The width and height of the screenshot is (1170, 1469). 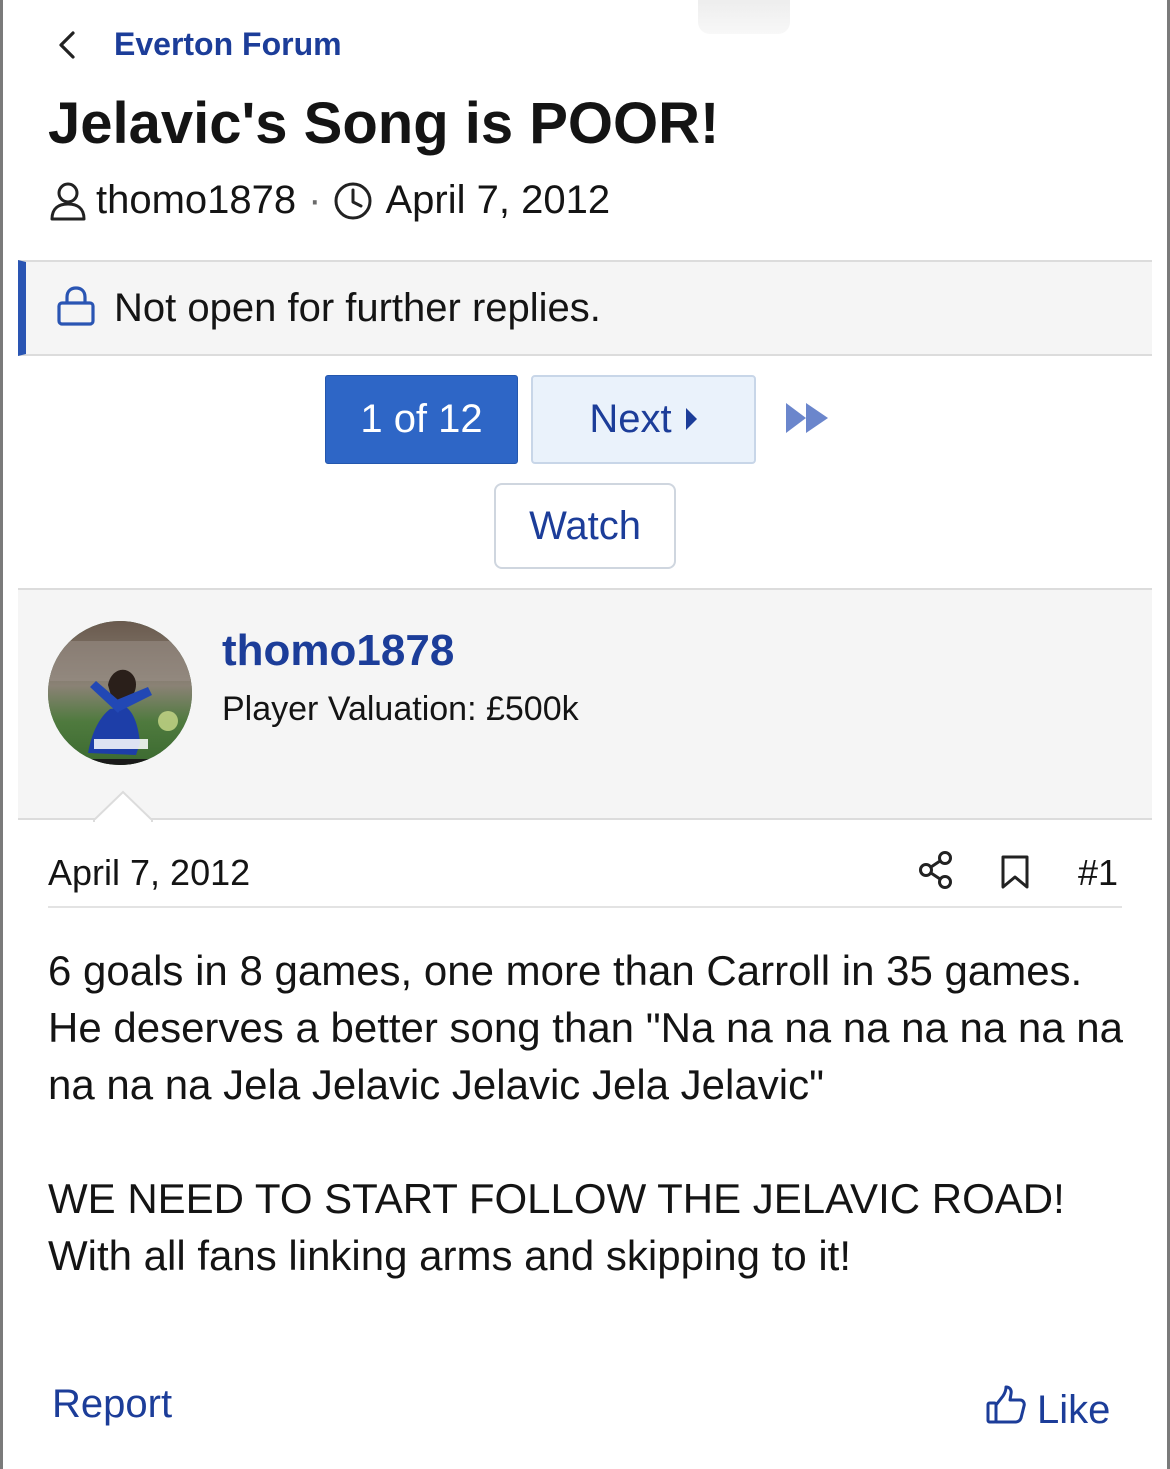 What do you see at coordinates (400, 709) in the screenshot?
I see `post-author-title: Player Valuation: £500k` at bounding box center [400, 709].